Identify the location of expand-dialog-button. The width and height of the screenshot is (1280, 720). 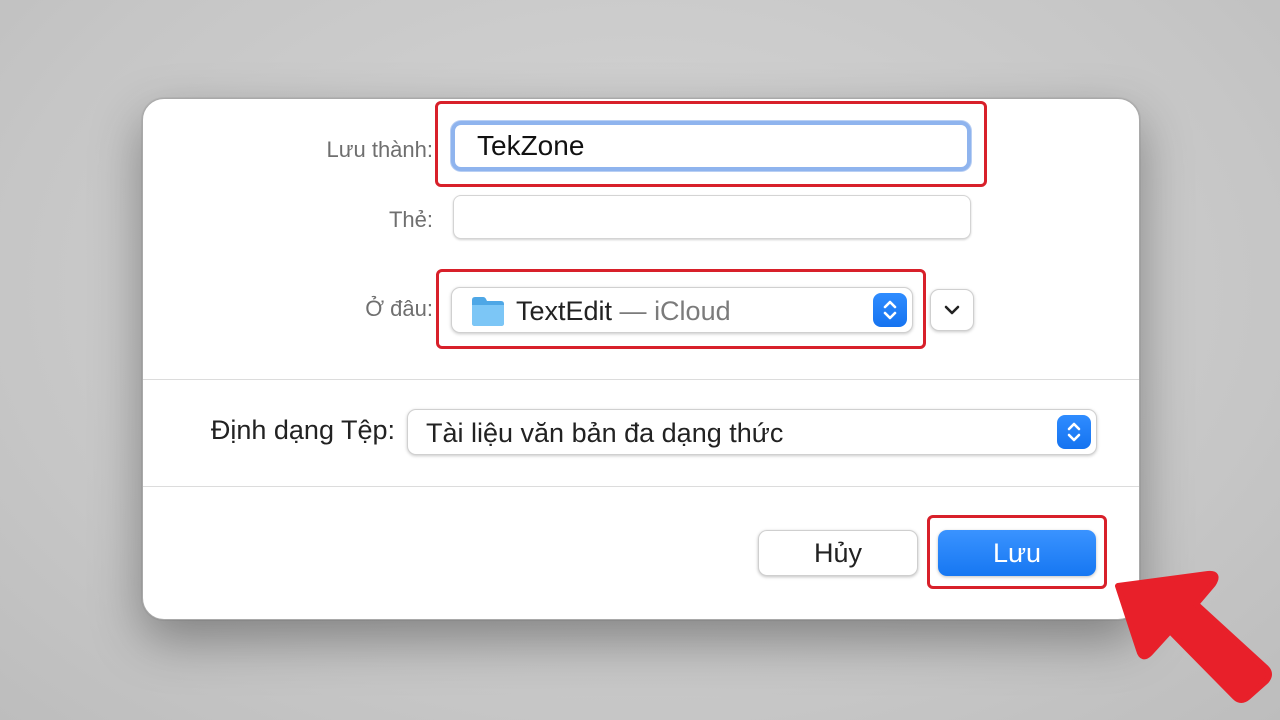
(952, 310).